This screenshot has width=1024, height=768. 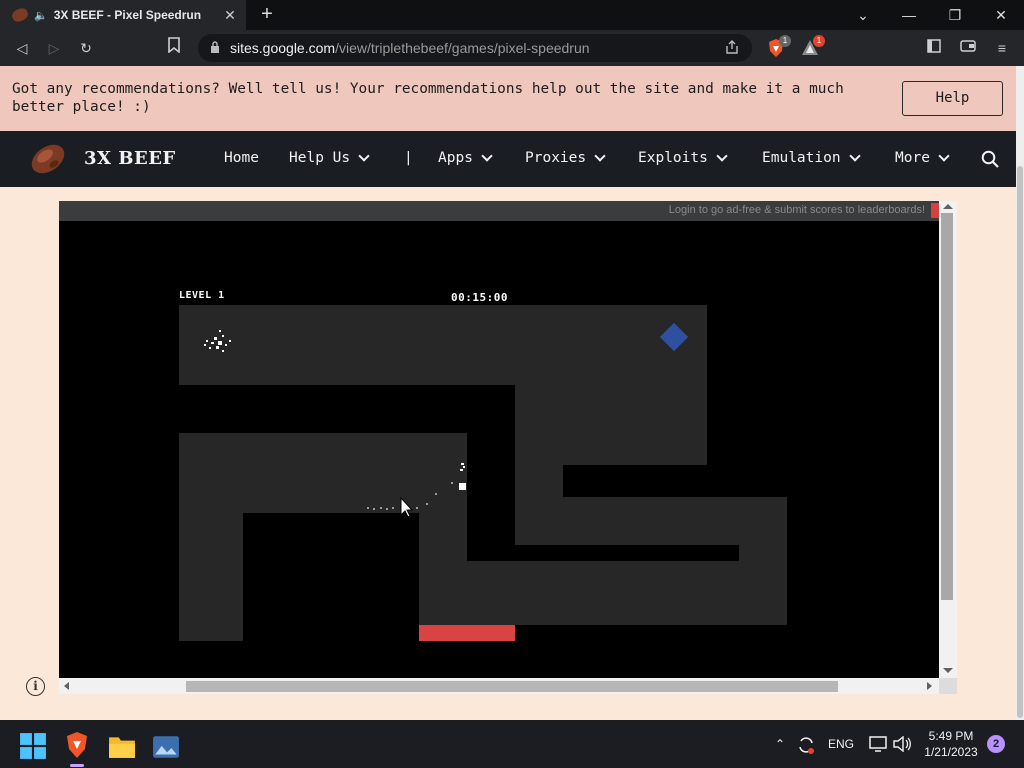 I want to click on wallet-icon, so click(x=968, y=46).